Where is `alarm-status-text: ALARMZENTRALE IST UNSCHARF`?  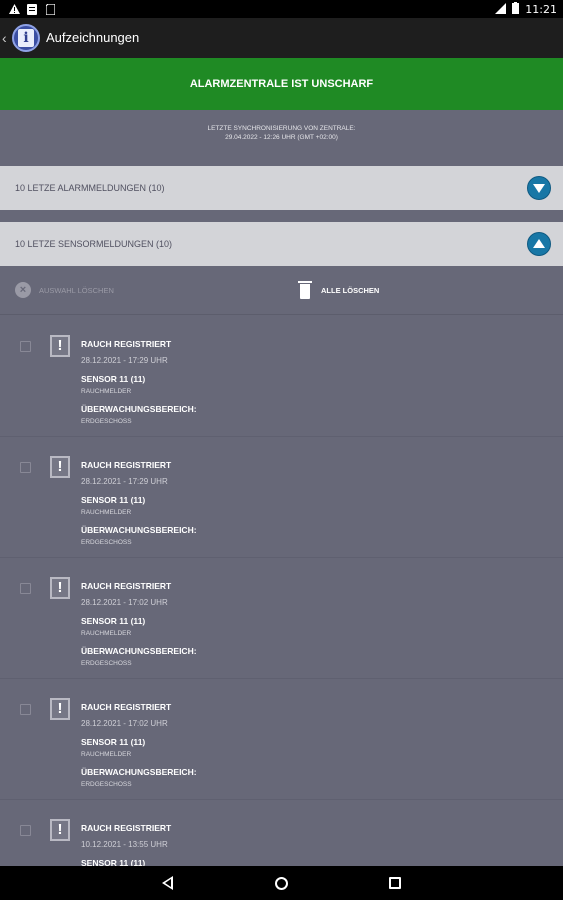
alarm-status-text: ALARMZENTRALE IST UNSCHARF is located at coordinates (281, 84).